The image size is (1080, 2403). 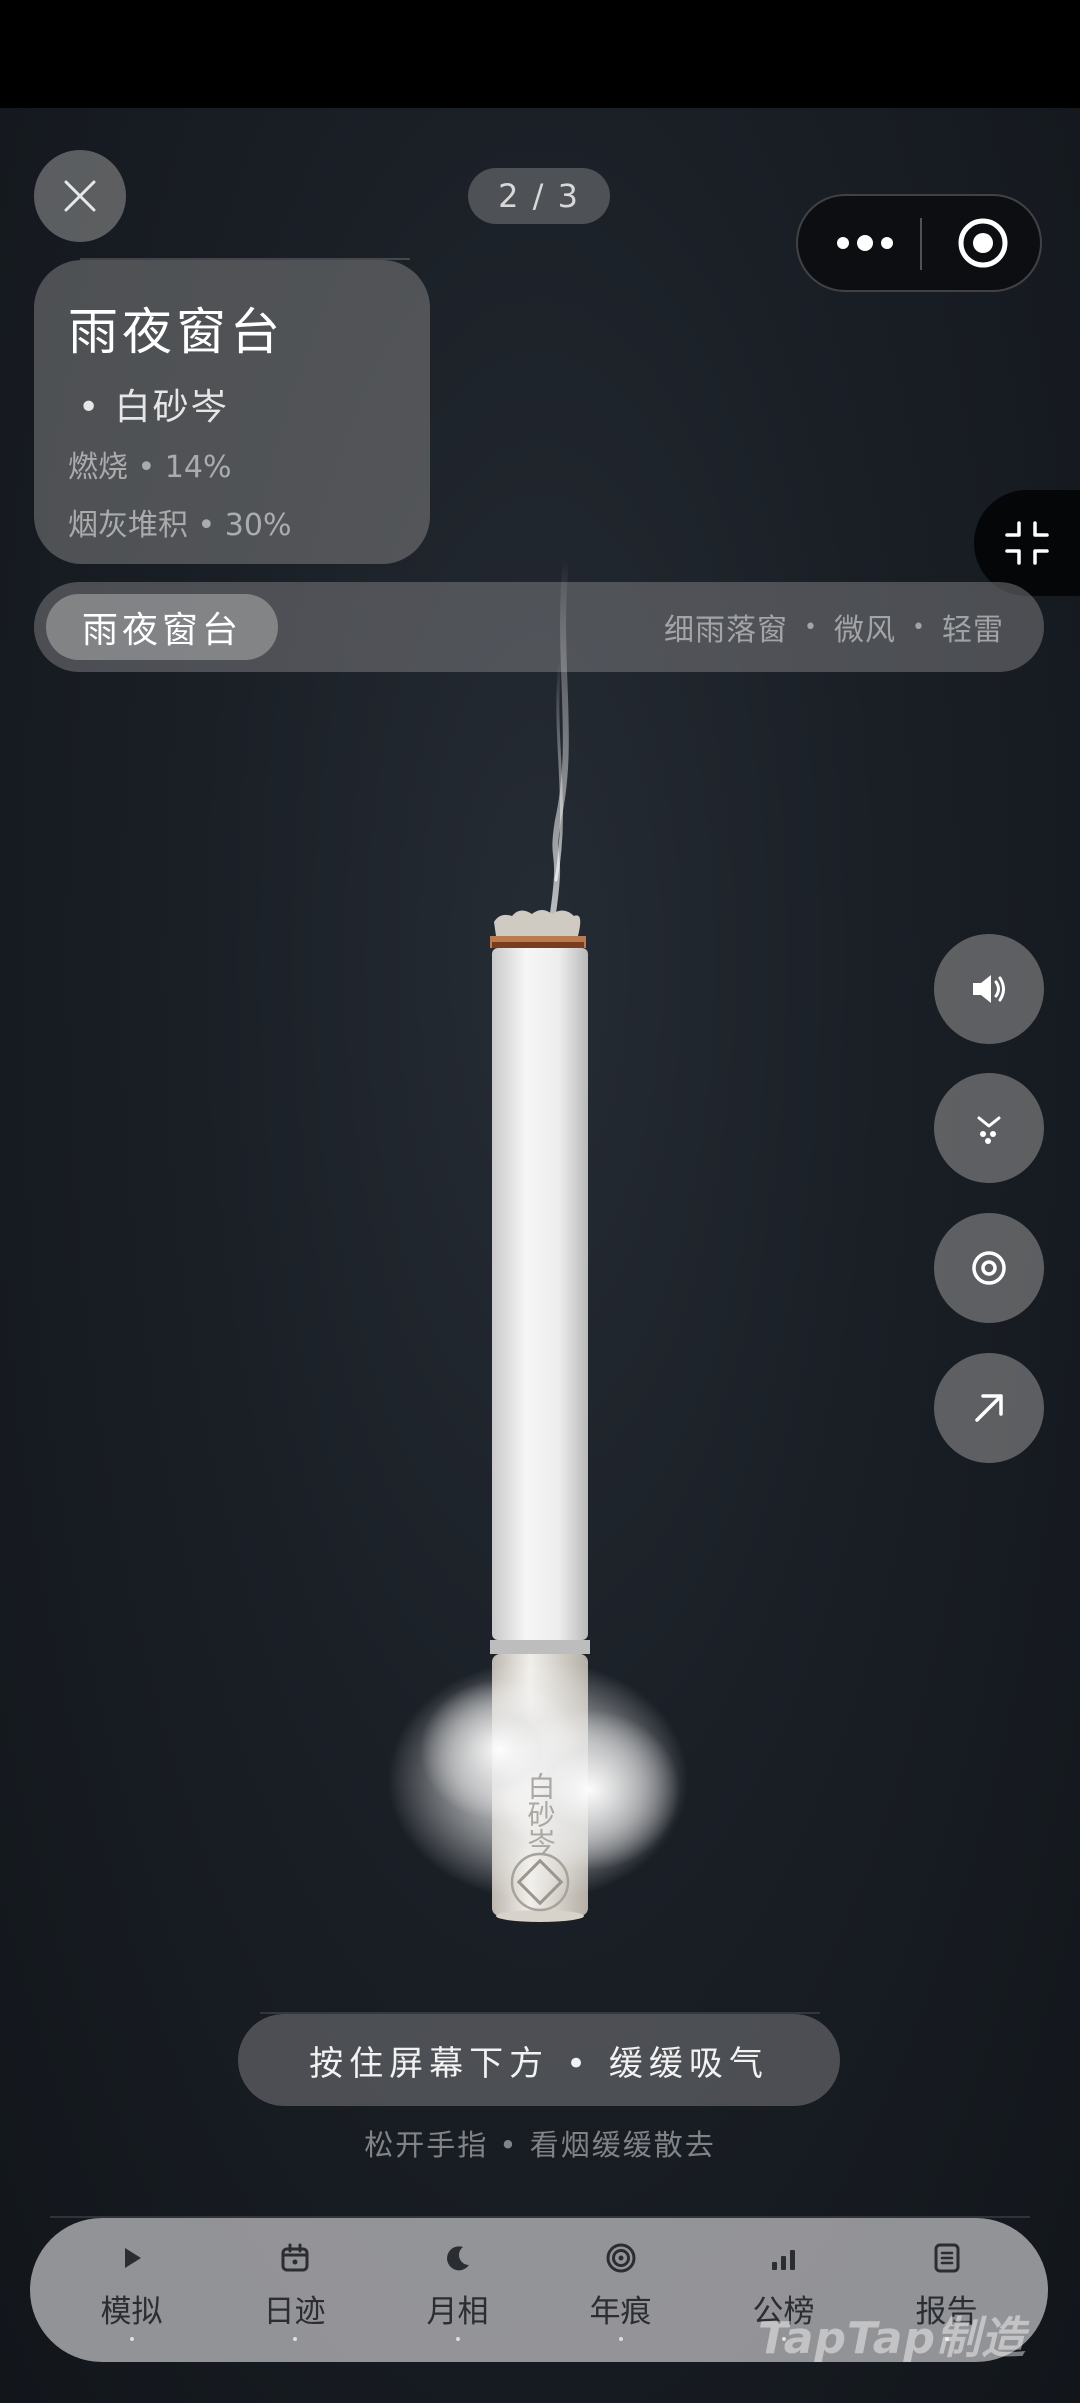 What do you see at coordinates (983, 243) in the screenshot?
I see `exit-target-icon` at bounding box center [983, 243].